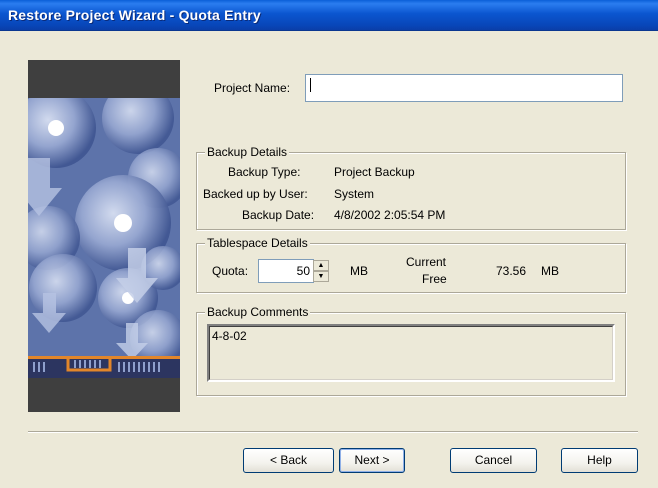 This screenshot has width=658, height=488. What do you see at coordinates (411, 353) in the screenshot?
I see `backup-comments-textarea: 4-8-02` at bounding box center [411, 353].